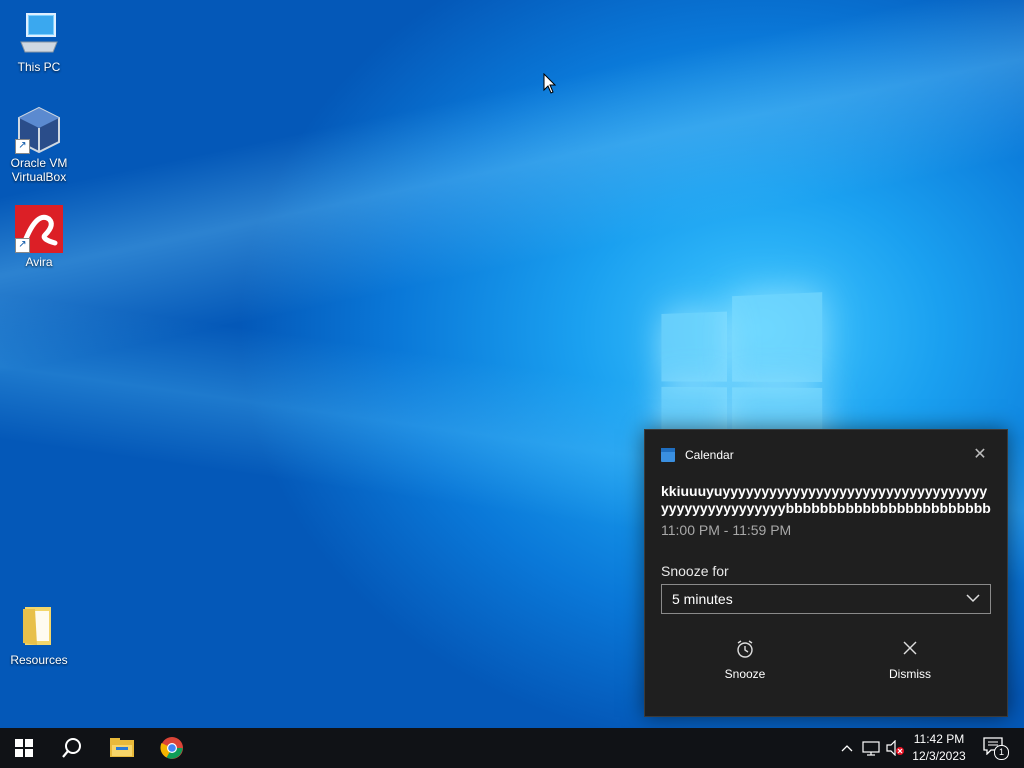 The height and width of the screenshot is (768, 1024). Describe the element at coordinates (745, 648) in the screenshot. I see `alarm-clock-icon` at that location.